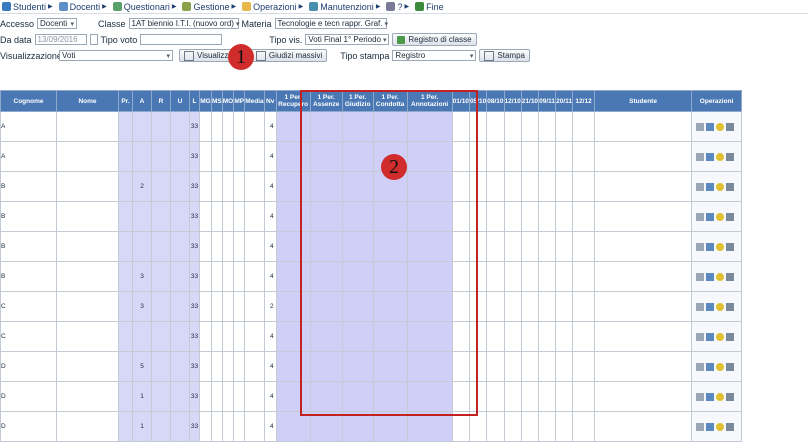 The width and height of the screenshot is (808, 442). Describe the element at coordinates (272, 7) in the screenshot. I see `menu-item-4: Operazioni ▶` at that location.